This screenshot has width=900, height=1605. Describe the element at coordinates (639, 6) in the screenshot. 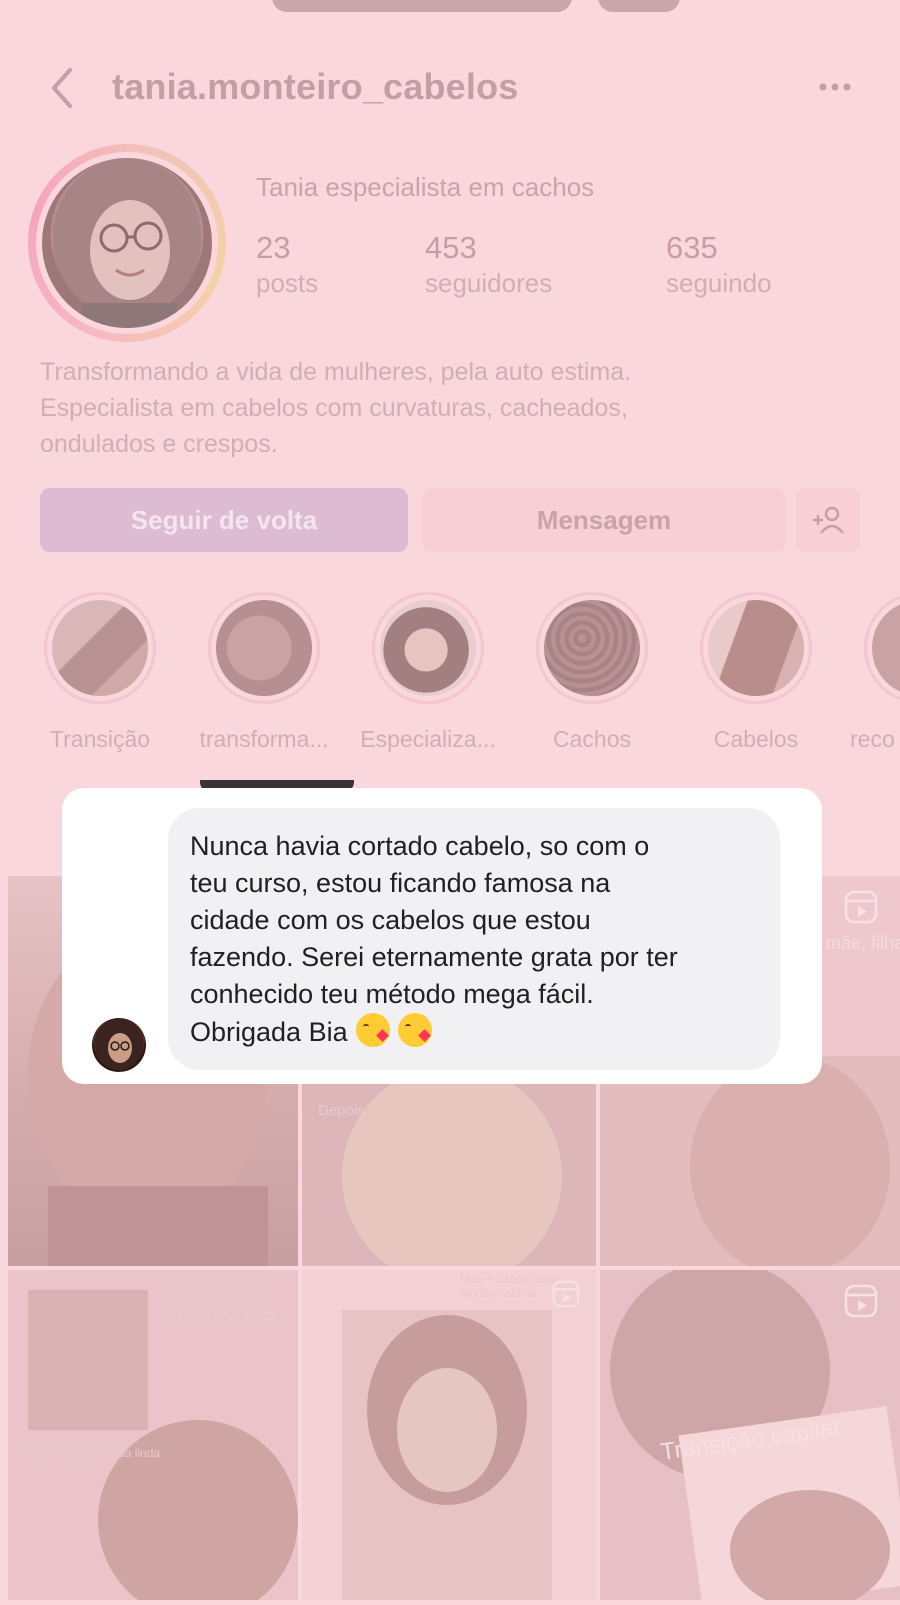

I see `status-bar-pill-small` at that location.